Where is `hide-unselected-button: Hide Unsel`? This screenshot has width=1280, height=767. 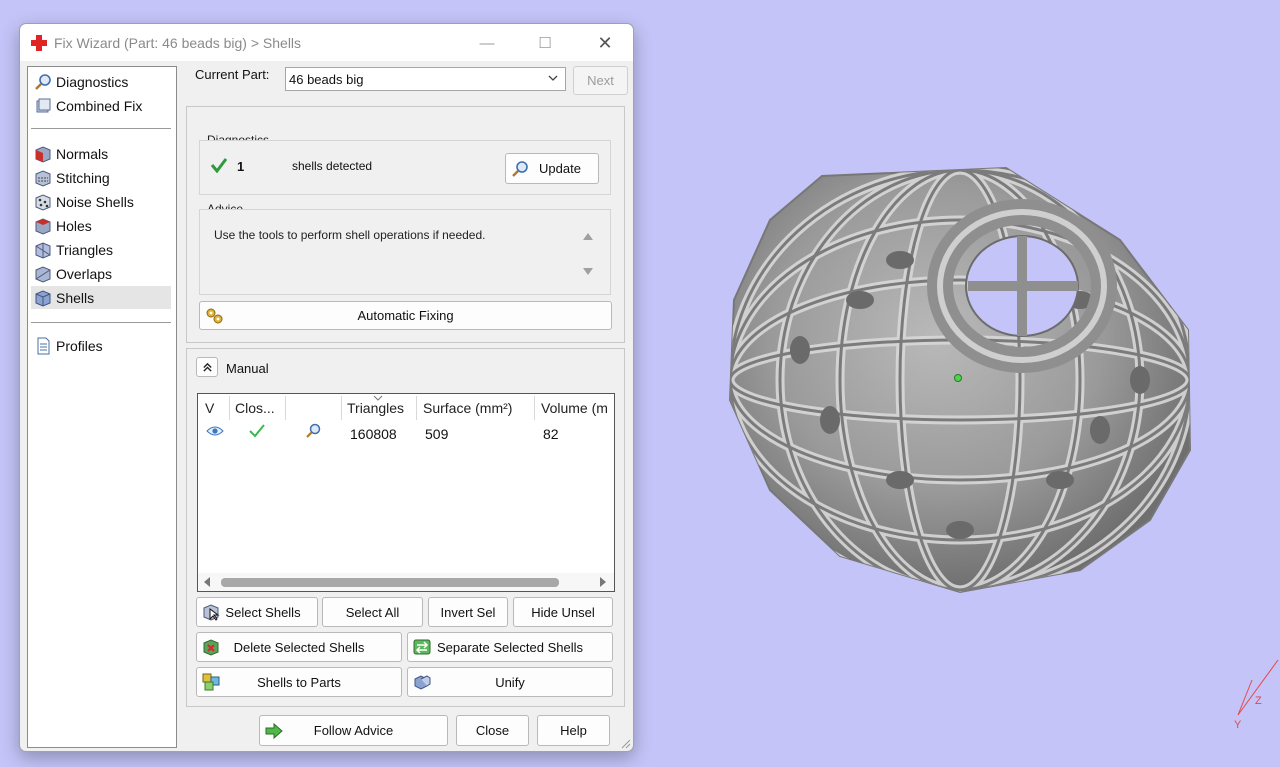 hide-unselected-button: Hide Unsel is located at coordinates (563, 612).